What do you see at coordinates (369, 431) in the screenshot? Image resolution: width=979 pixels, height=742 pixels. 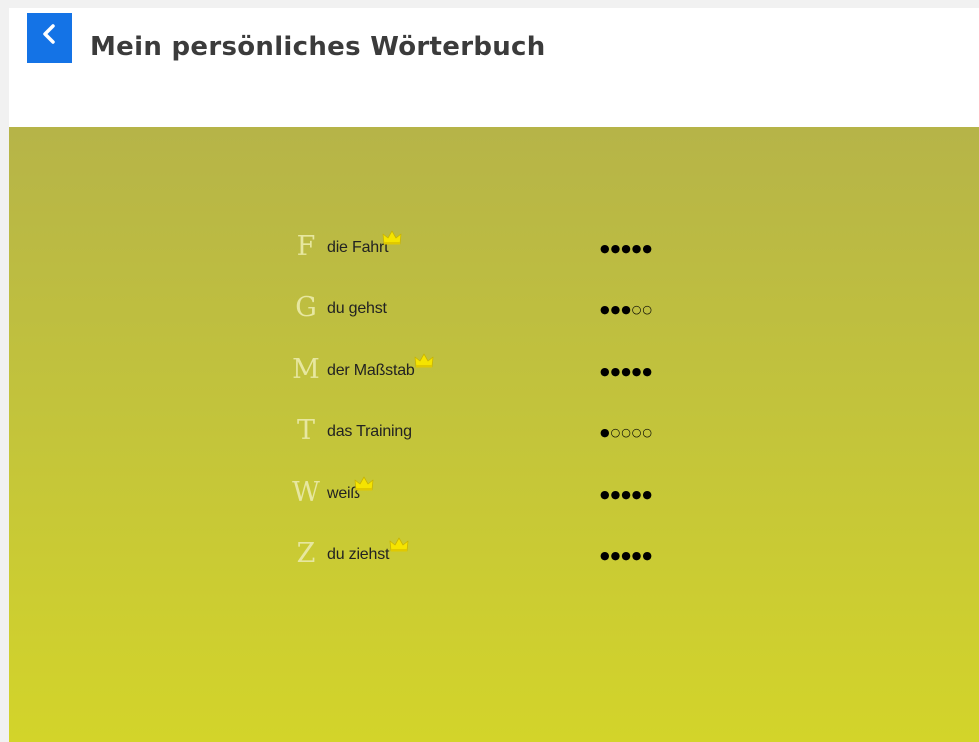 I see `word-text: das Training` at bounding box center [369, 431].